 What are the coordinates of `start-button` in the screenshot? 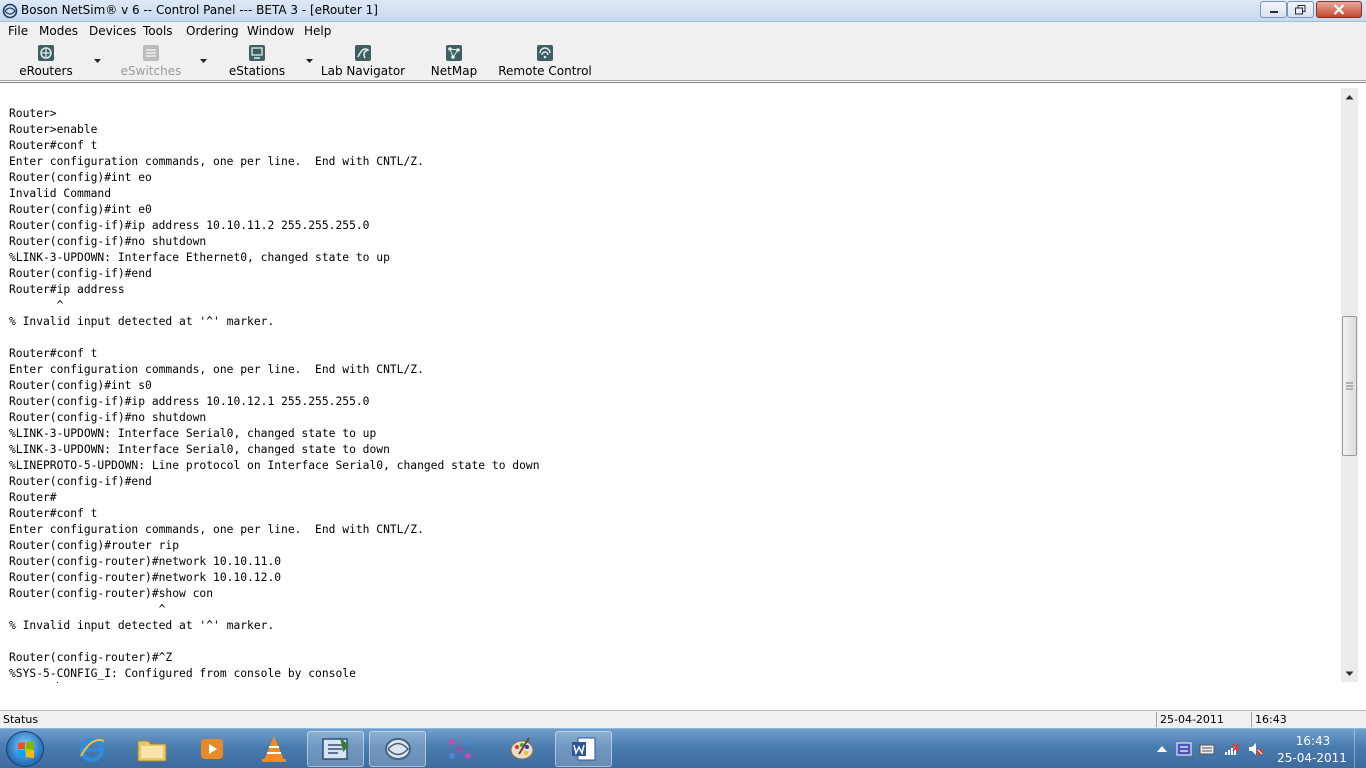 It's located at (25, 749).